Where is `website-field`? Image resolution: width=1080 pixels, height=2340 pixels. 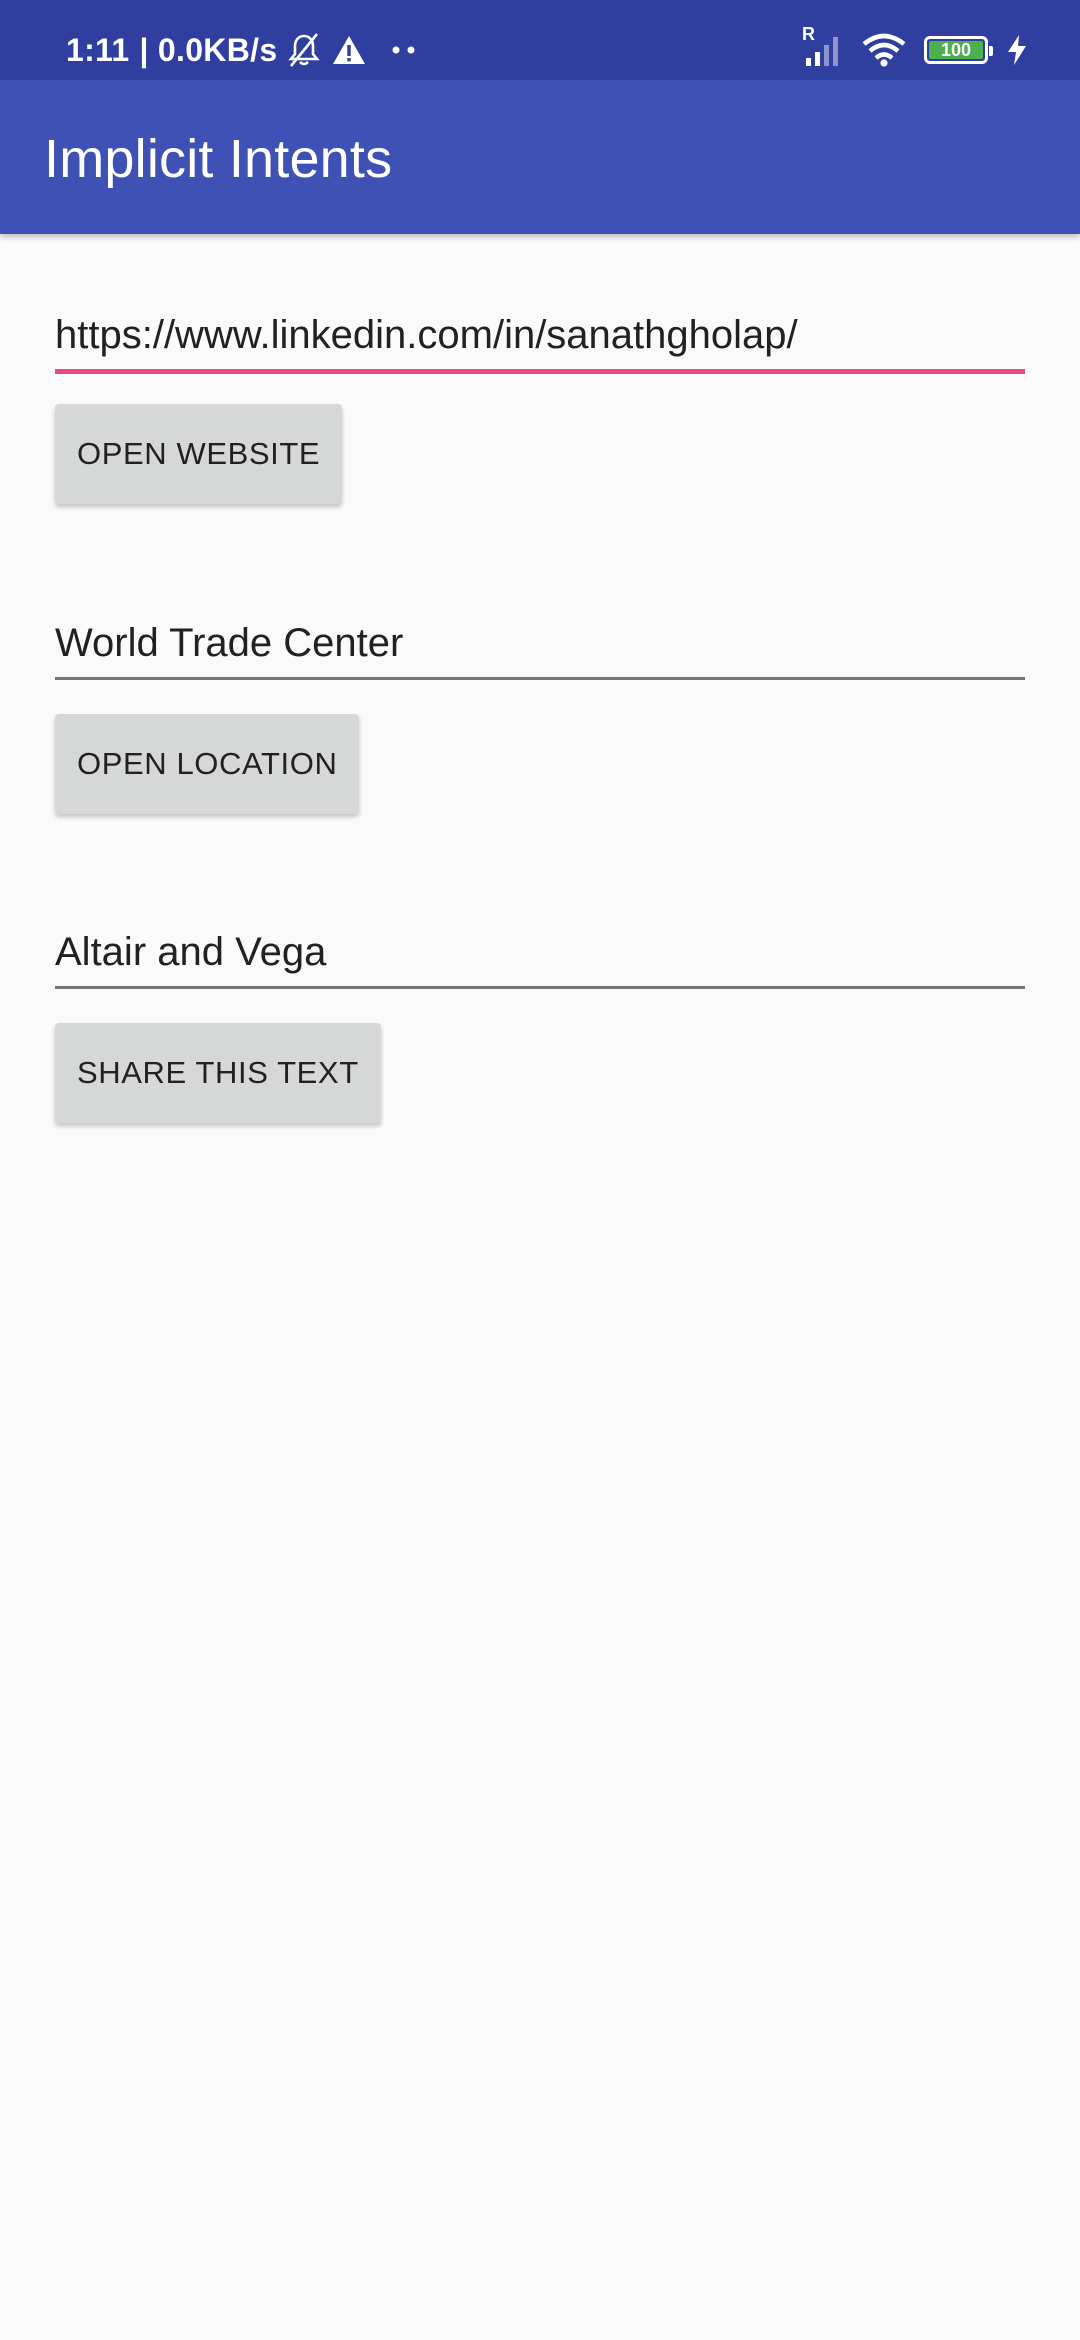
website-field is located at coordinates (540, 337).